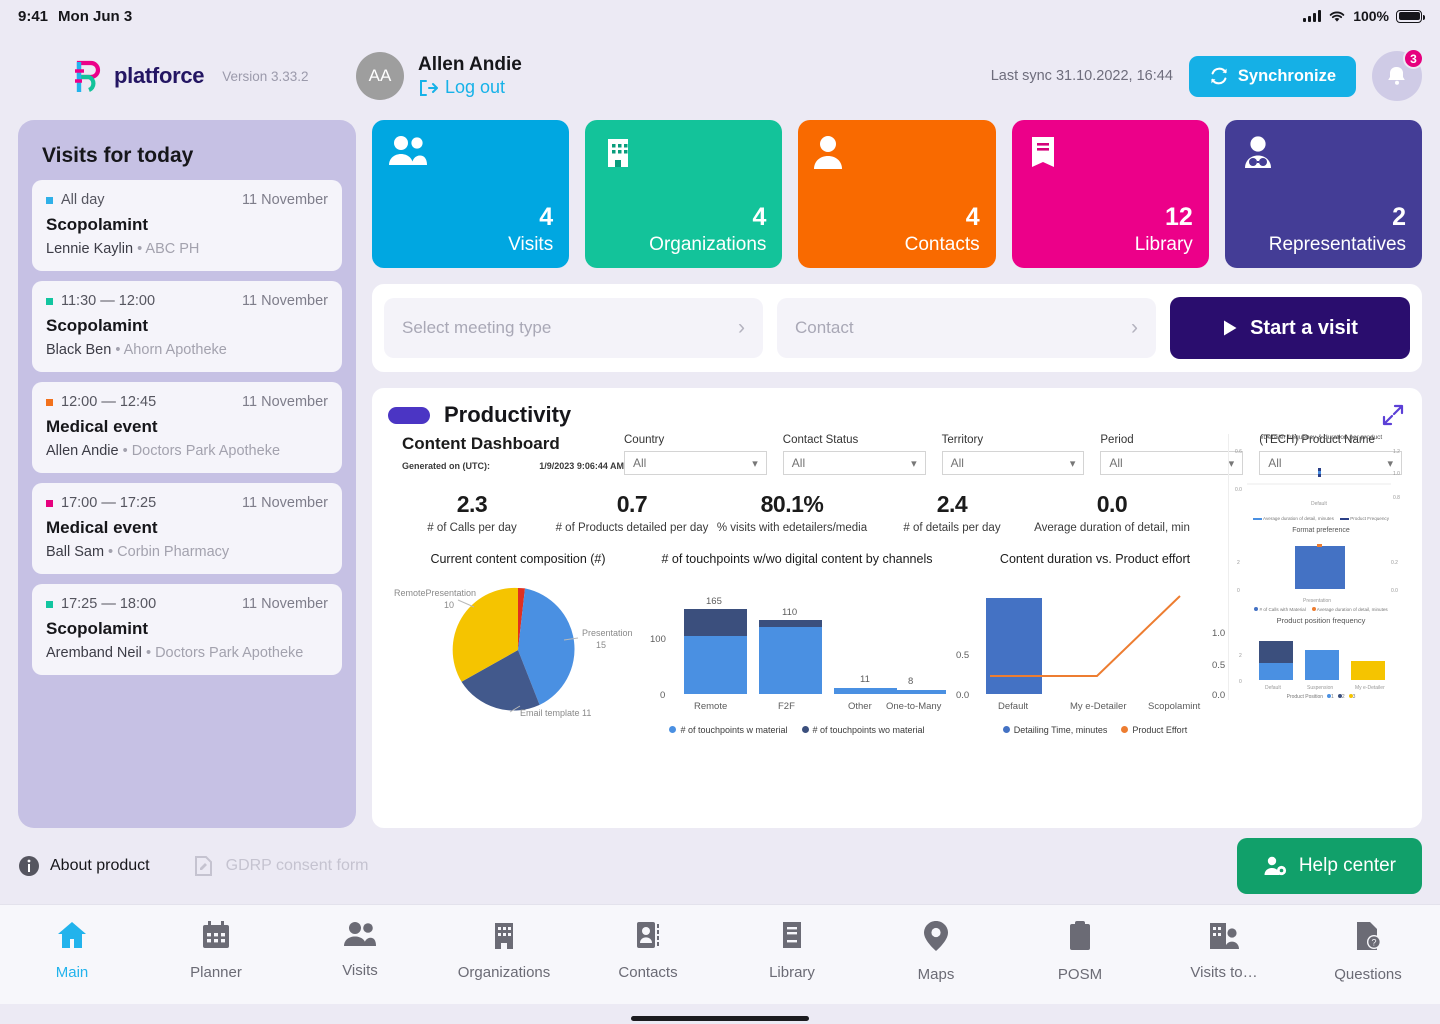 This screenshot has height=1024, width=1440. What do you see at coordinates (644, 440) in the screenshot?
I see `filter-label: Country` at bounding box center [644, 440].